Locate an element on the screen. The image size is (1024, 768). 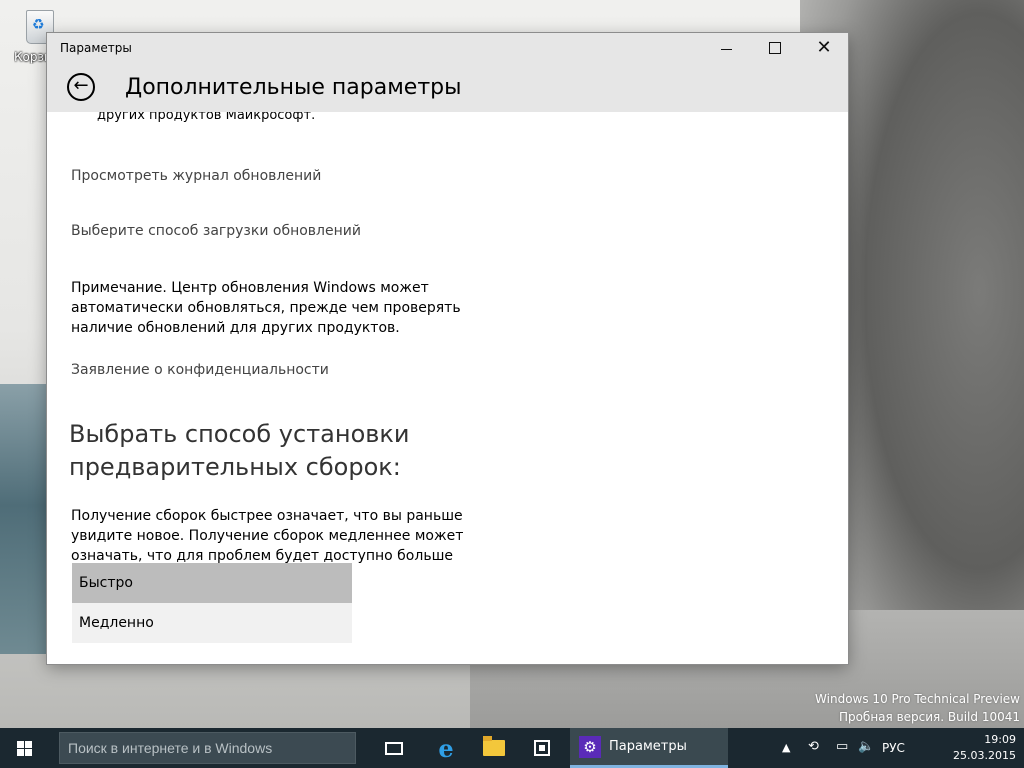
language-indicator: РУС is located at coordinates (893, 748).